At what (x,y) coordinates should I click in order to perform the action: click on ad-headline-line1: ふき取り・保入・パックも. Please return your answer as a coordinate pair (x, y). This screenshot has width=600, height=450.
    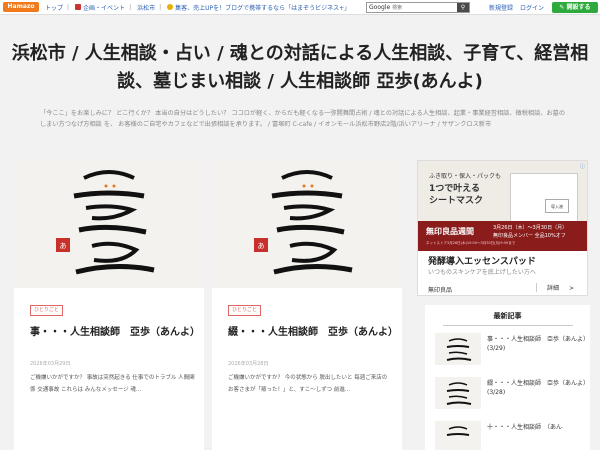
    Looking at the image, I should click on (465, 176).